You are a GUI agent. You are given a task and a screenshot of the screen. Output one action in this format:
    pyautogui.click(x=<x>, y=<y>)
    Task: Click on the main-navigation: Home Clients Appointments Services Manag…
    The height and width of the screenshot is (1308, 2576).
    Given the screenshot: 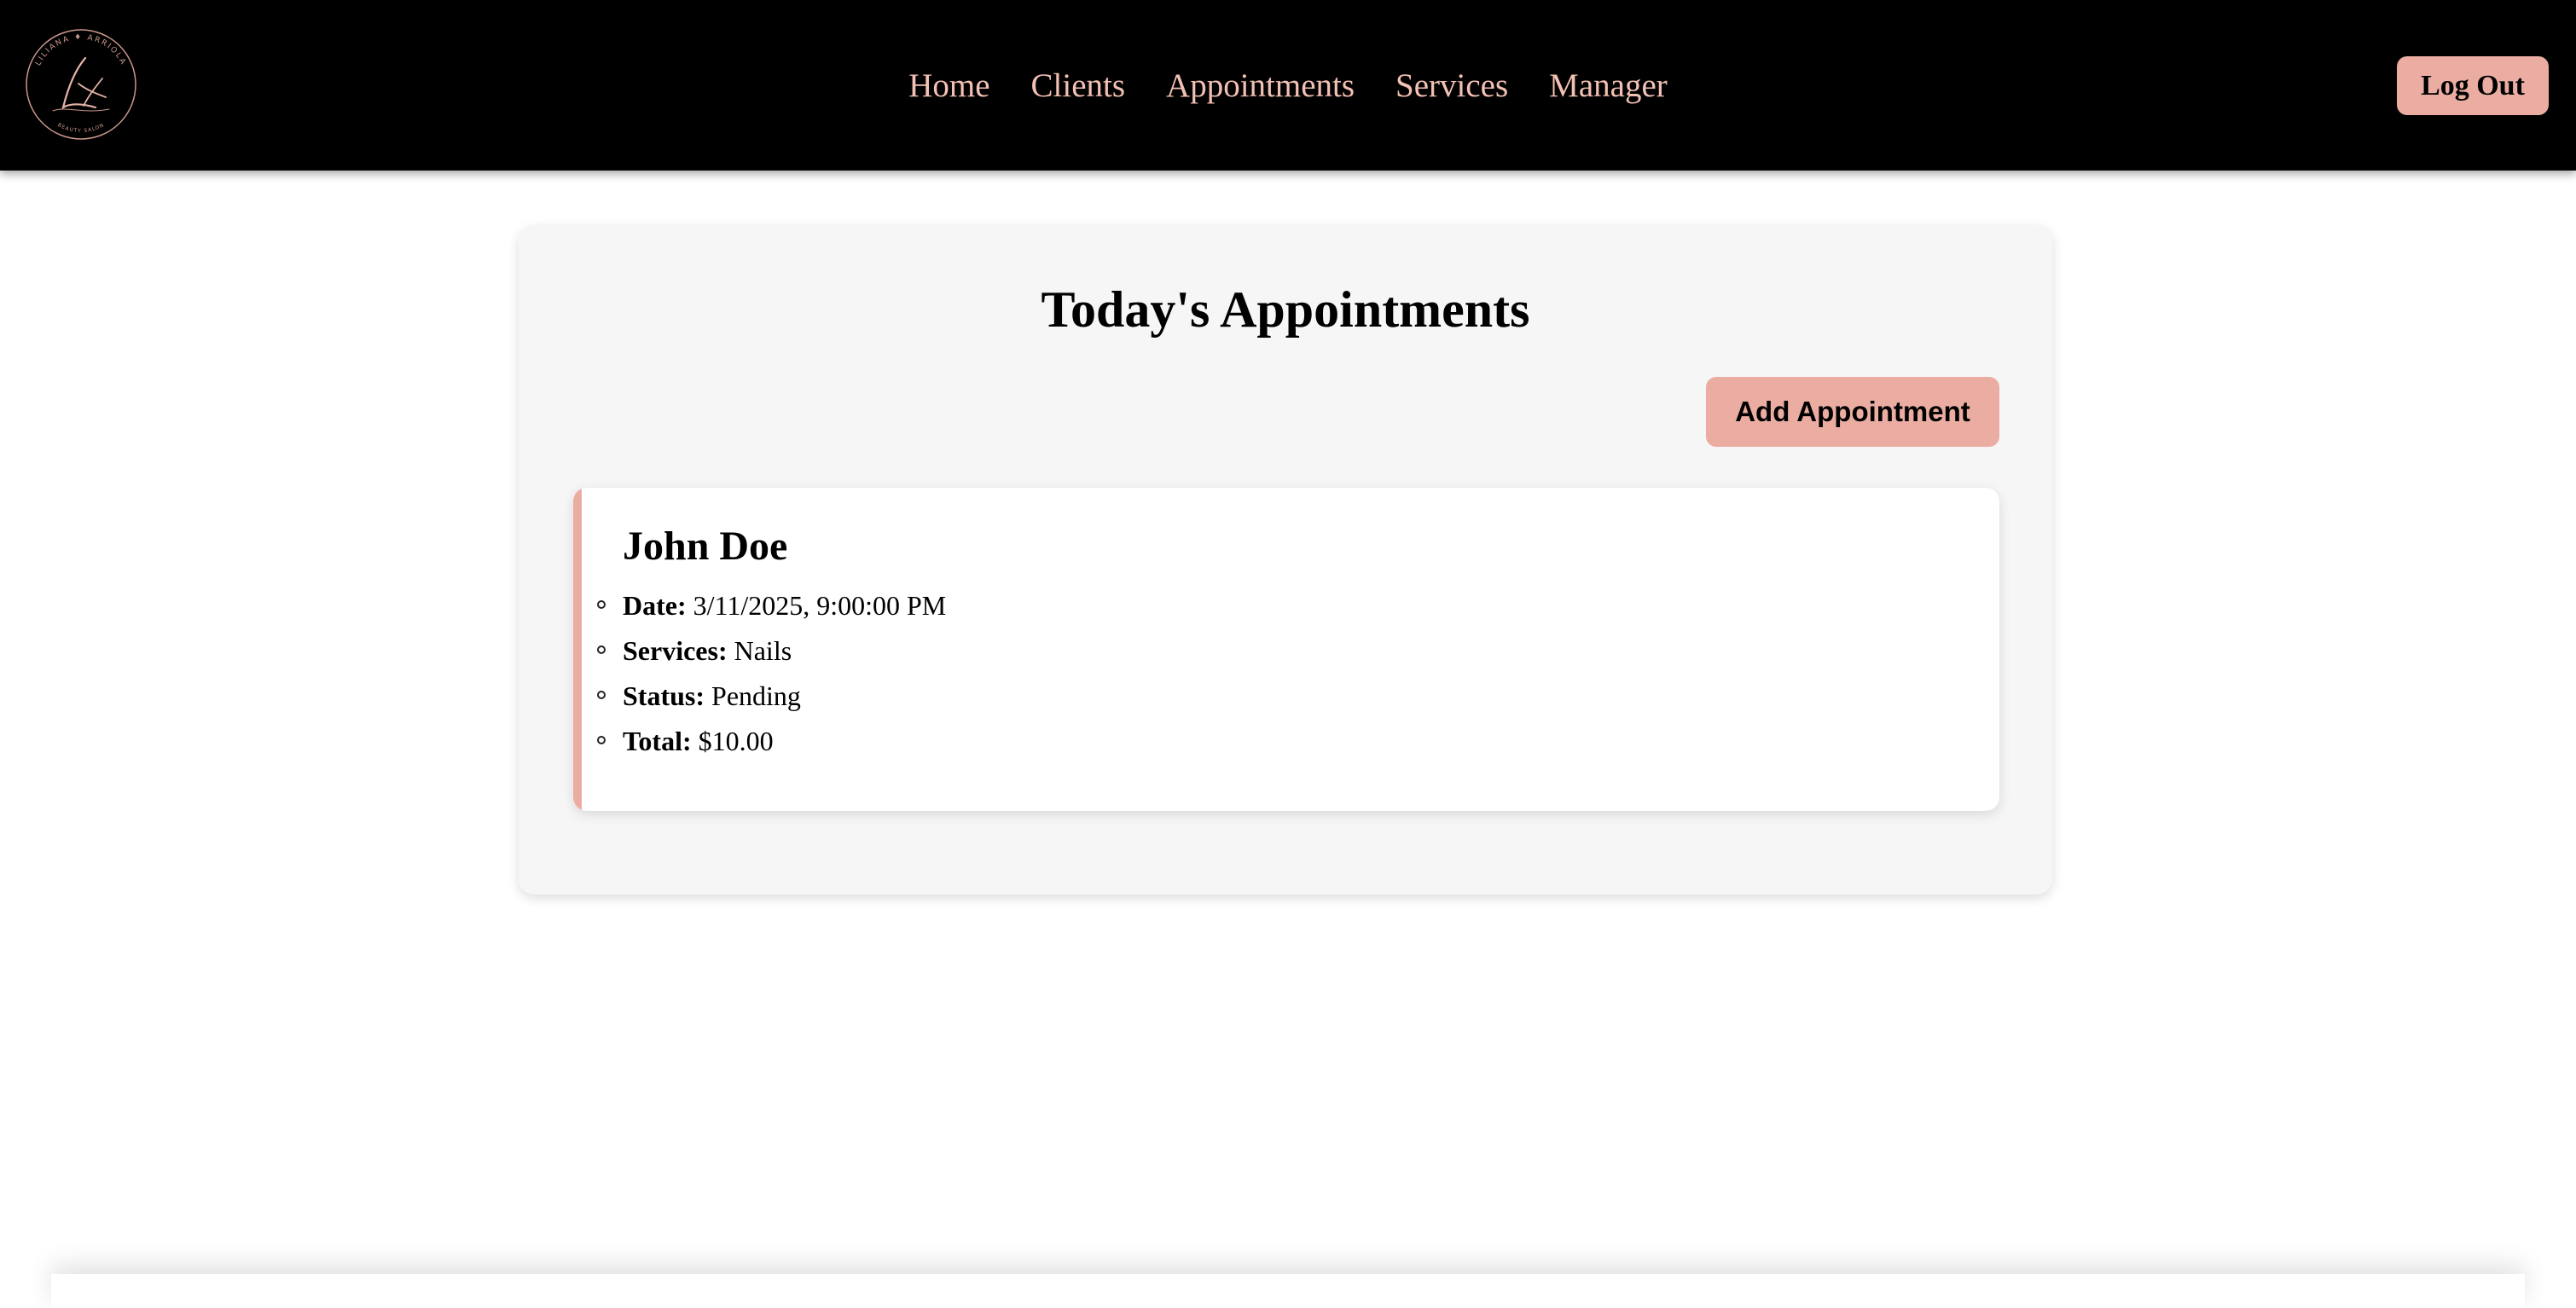 What is the action you would take?
    pyautogui.click(x=1288, y=85)
    